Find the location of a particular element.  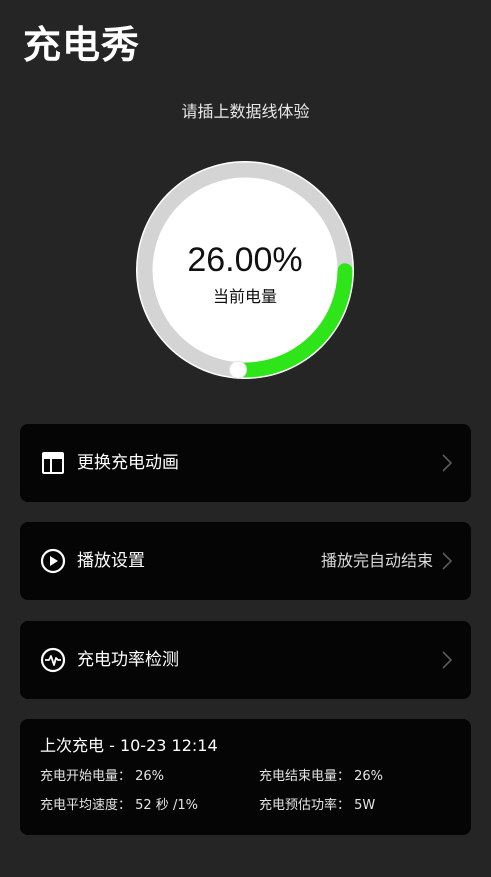

gauge-center: 26.00% 当前电量 is located at coordinates (245, 270).